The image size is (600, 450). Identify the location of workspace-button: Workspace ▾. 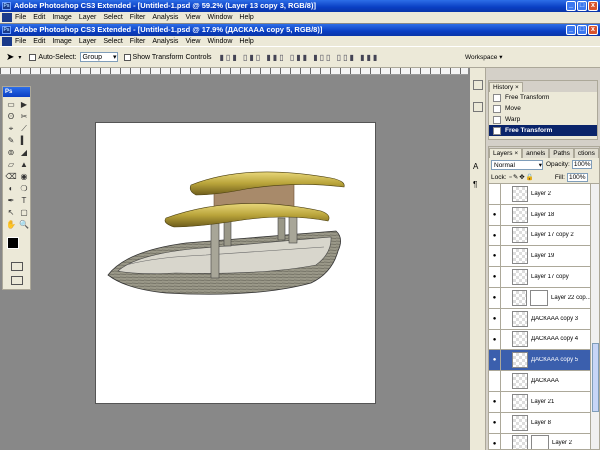
(483, 57).